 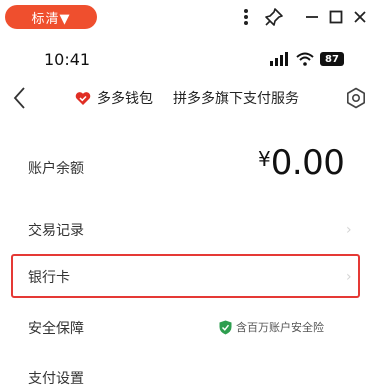 What do you see at coordinates (56, 378) in the screenshot?
I see `payment-settings-label: 支付设置` at bounding box center [56, 378].